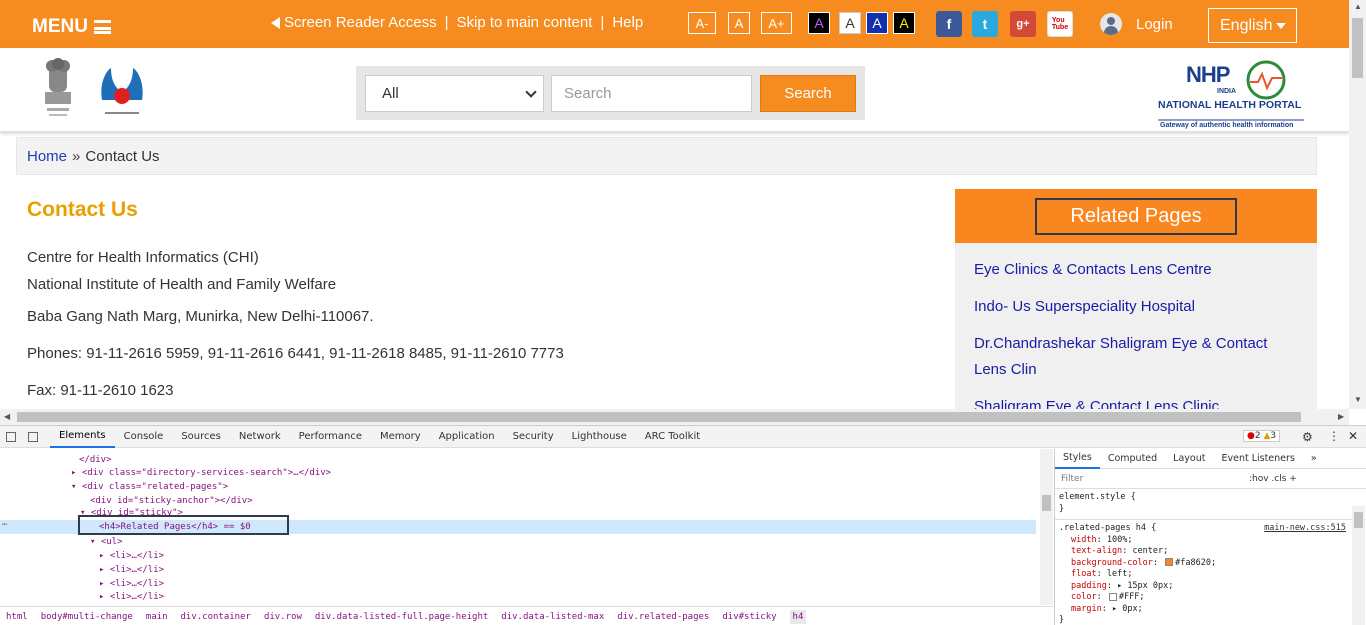 The width and height of the screenshot is (1366, 625). I want to click on dom-node: </div>, so click(95, 460).